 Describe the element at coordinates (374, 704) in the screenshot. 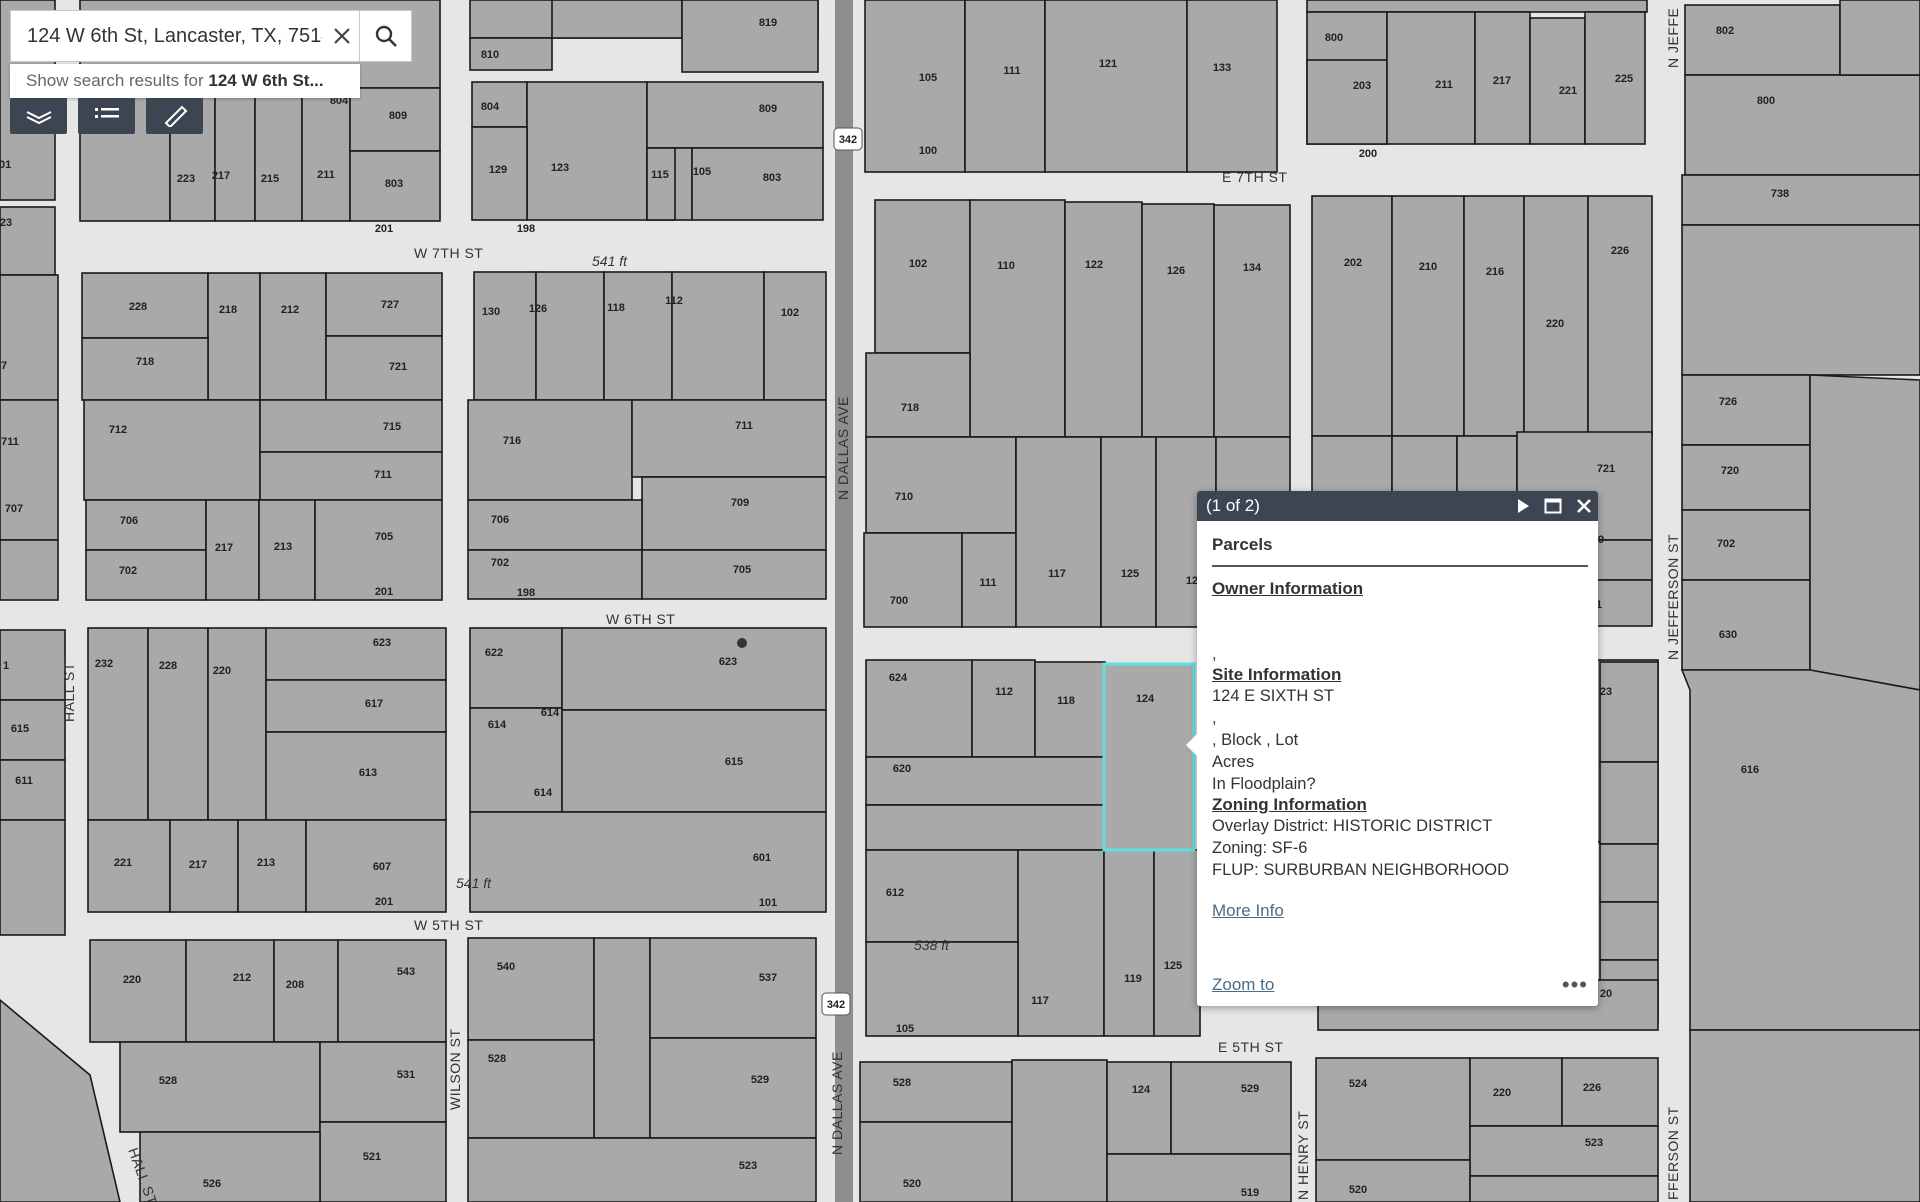

I see `parcel-number: 617` at that location.